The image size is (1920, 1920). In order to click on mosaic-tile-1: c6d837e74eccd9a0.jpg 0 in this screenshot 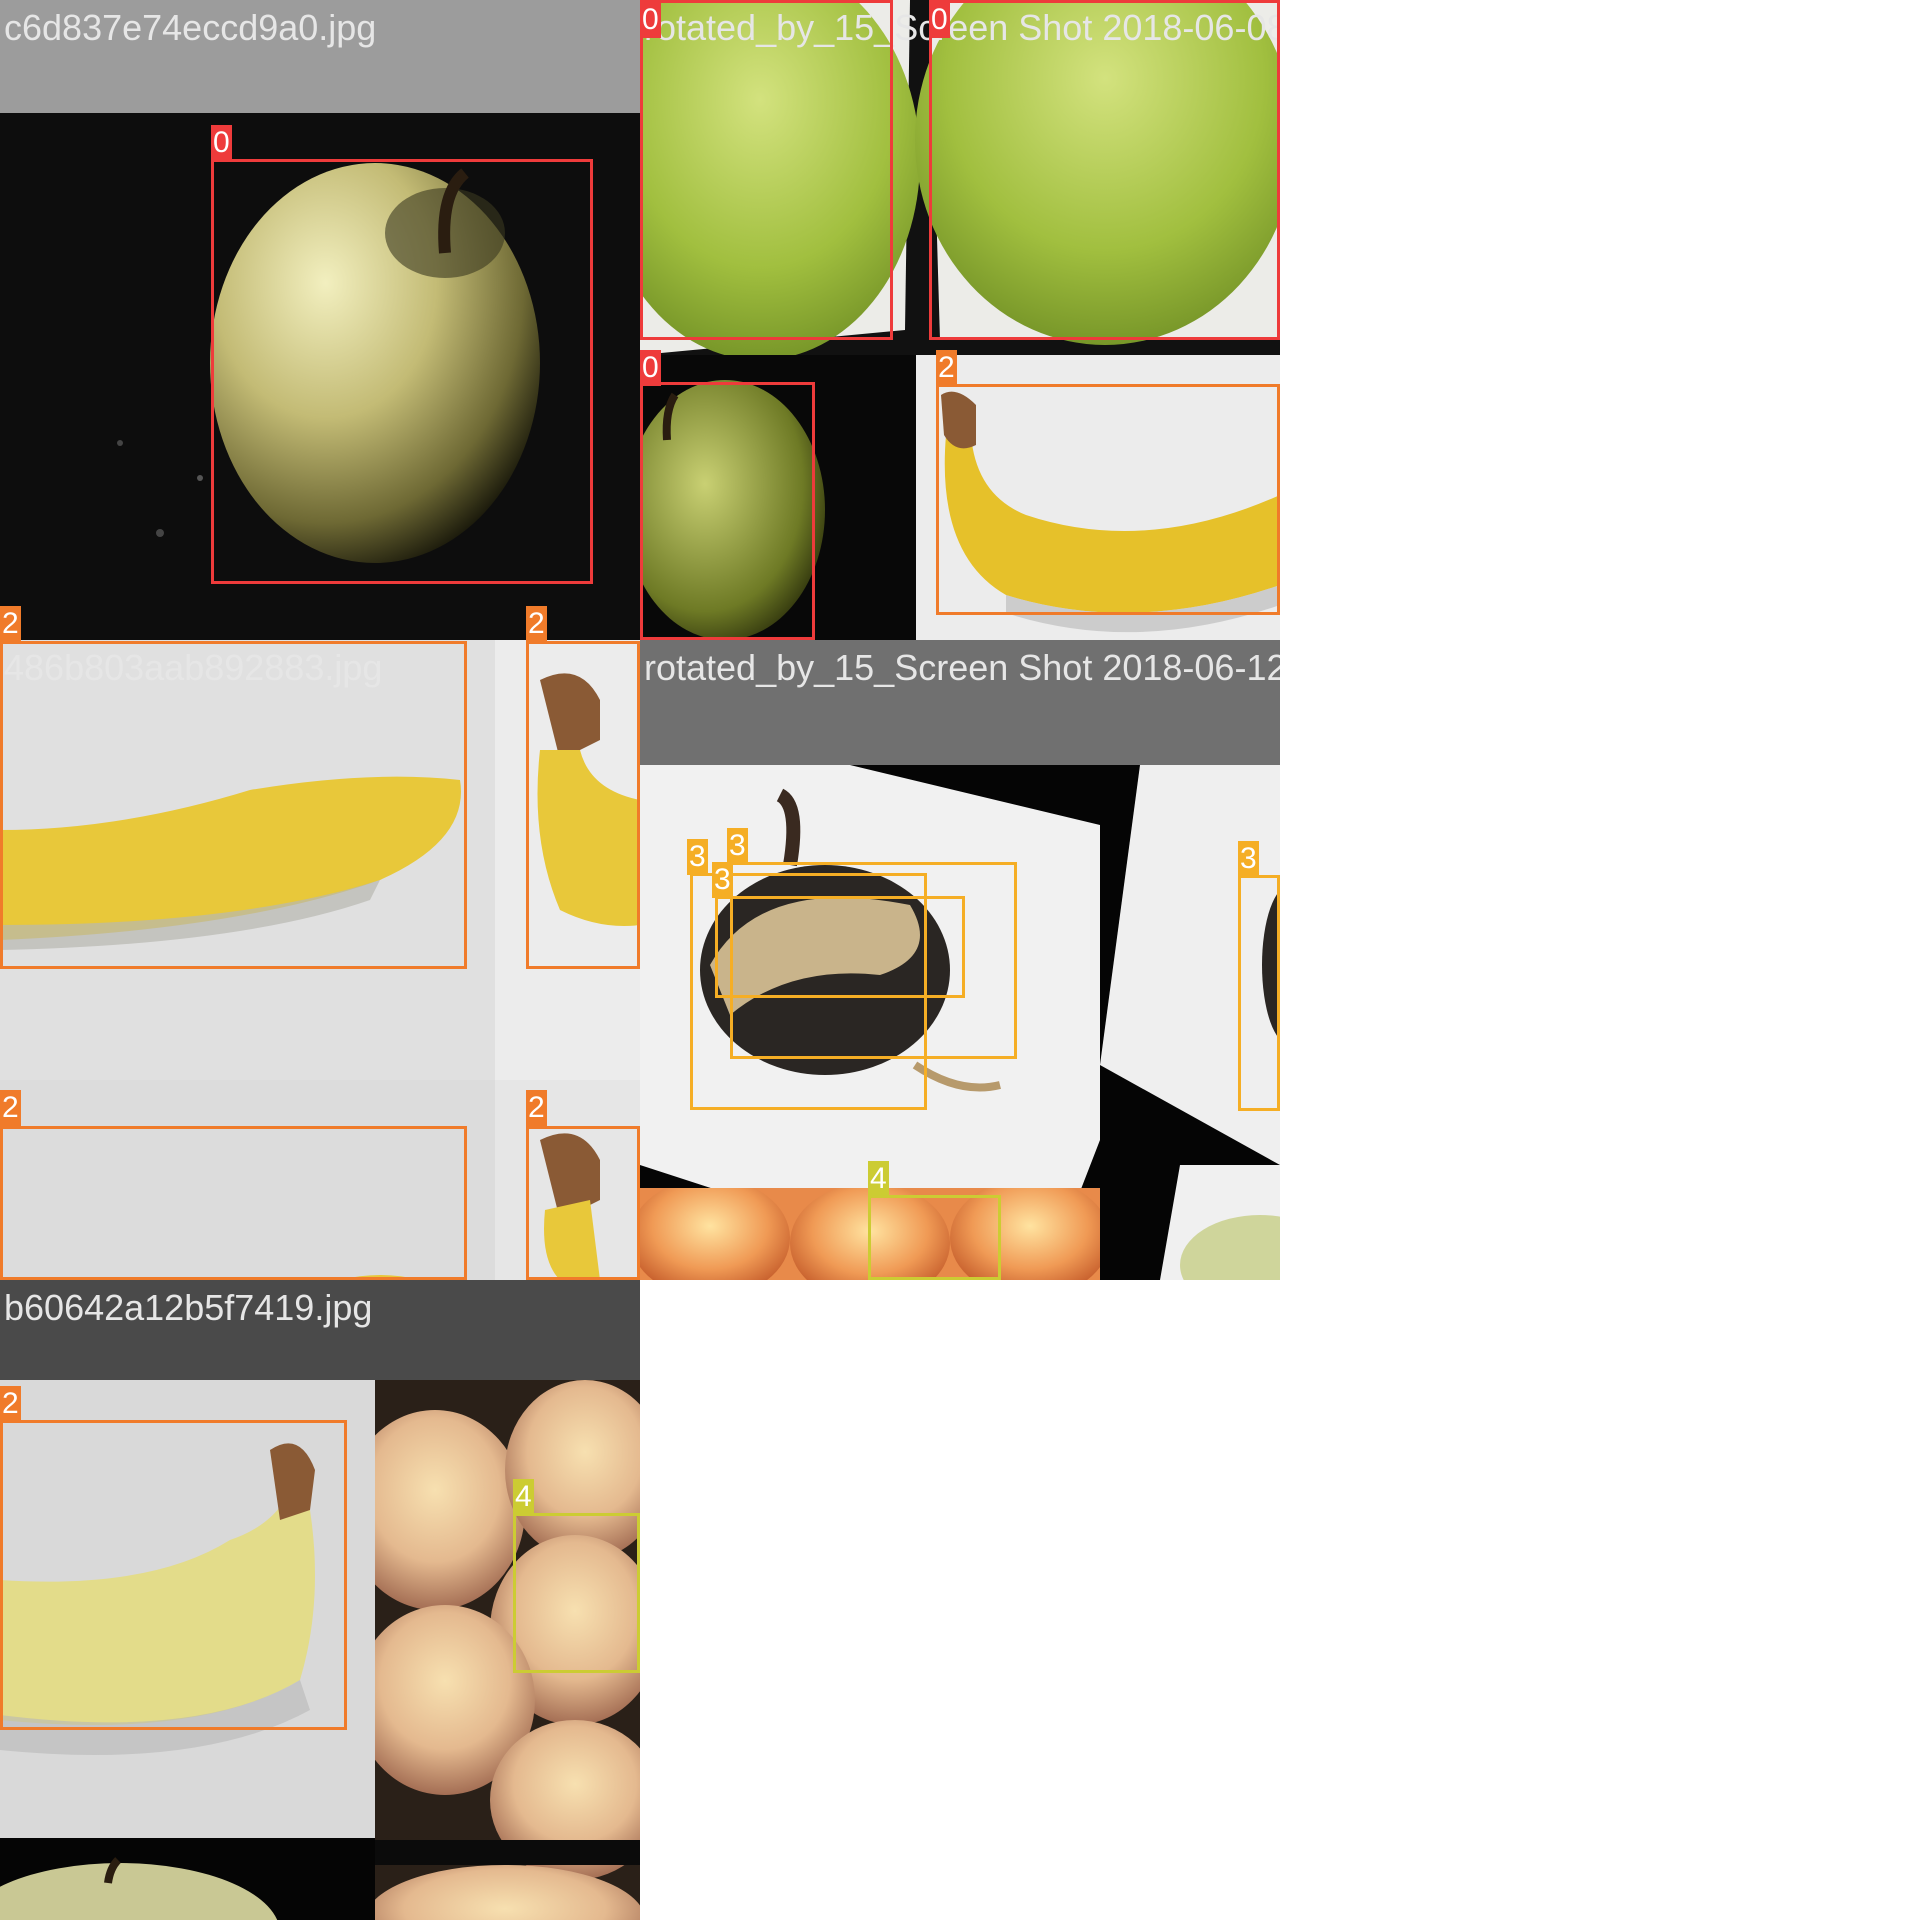, I will do `click(320, 320)`.